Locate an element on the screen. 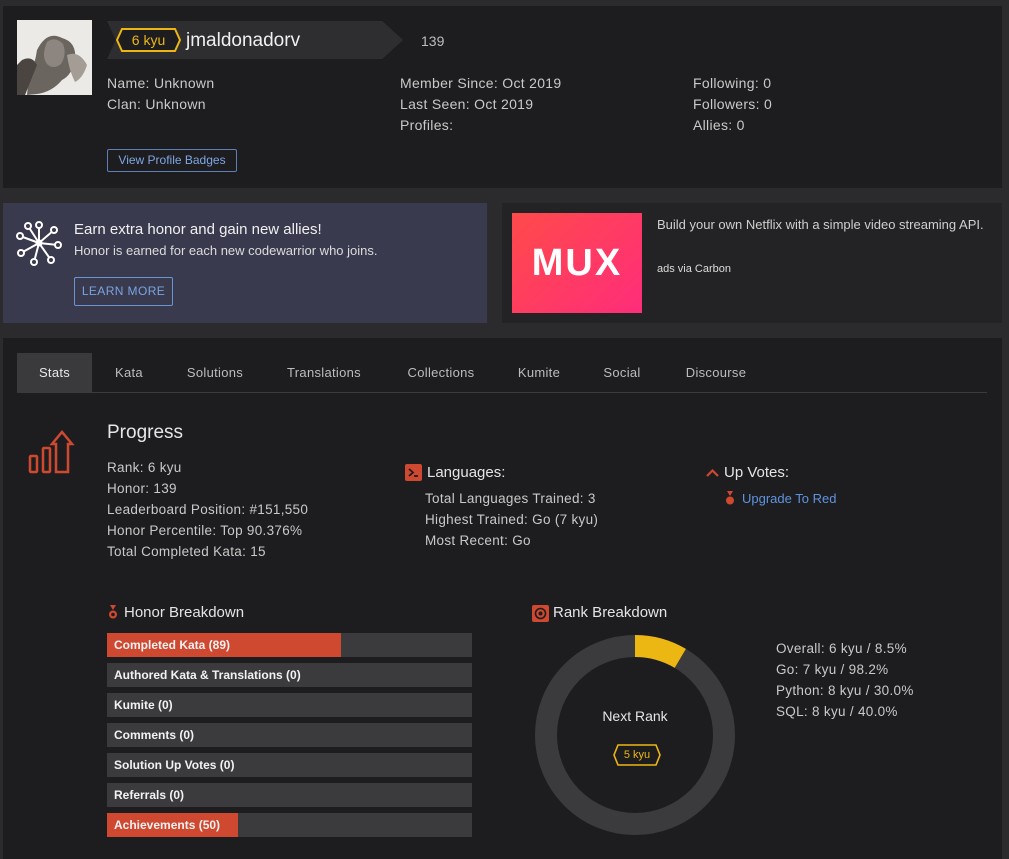  network-icon is located at coordinates (39, 243).